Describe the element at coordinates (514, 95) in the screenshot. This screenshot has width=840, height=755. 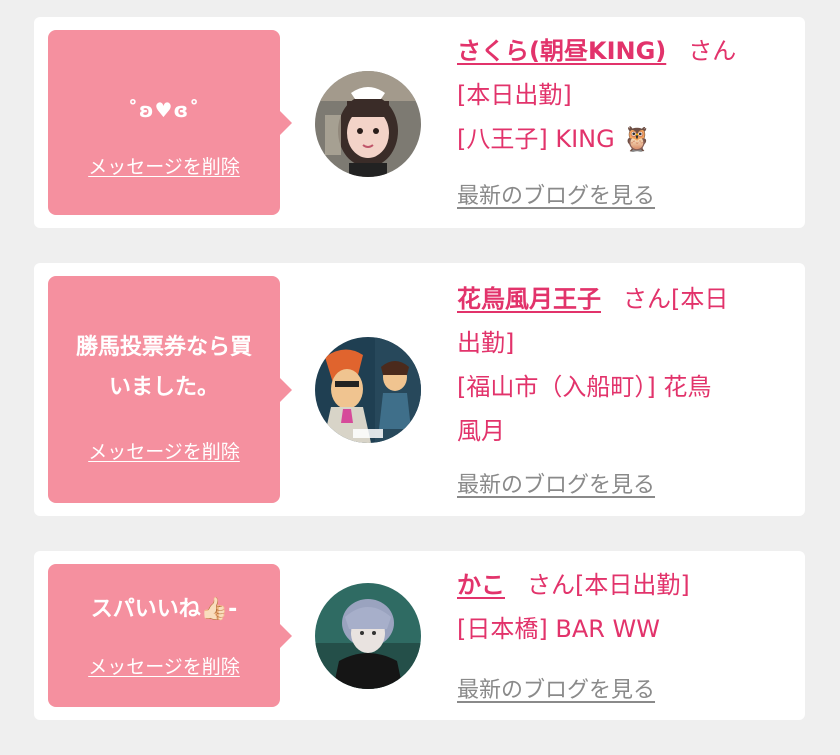
I see `work-status: [本日出勤]` at that location.